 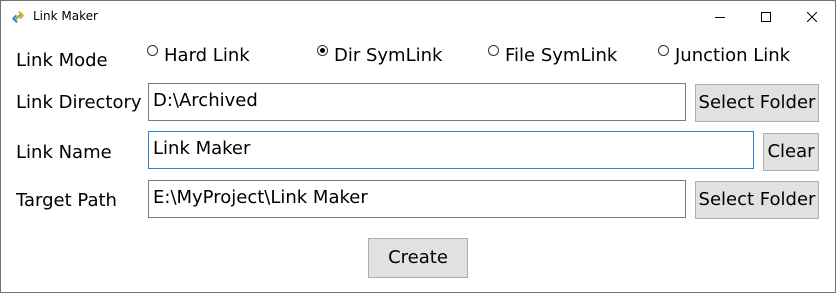 What do you see at coordinates (62, 60) in the screenshot?
I see `link-mode-label: Link Mode` at bounding box center [62, 60].